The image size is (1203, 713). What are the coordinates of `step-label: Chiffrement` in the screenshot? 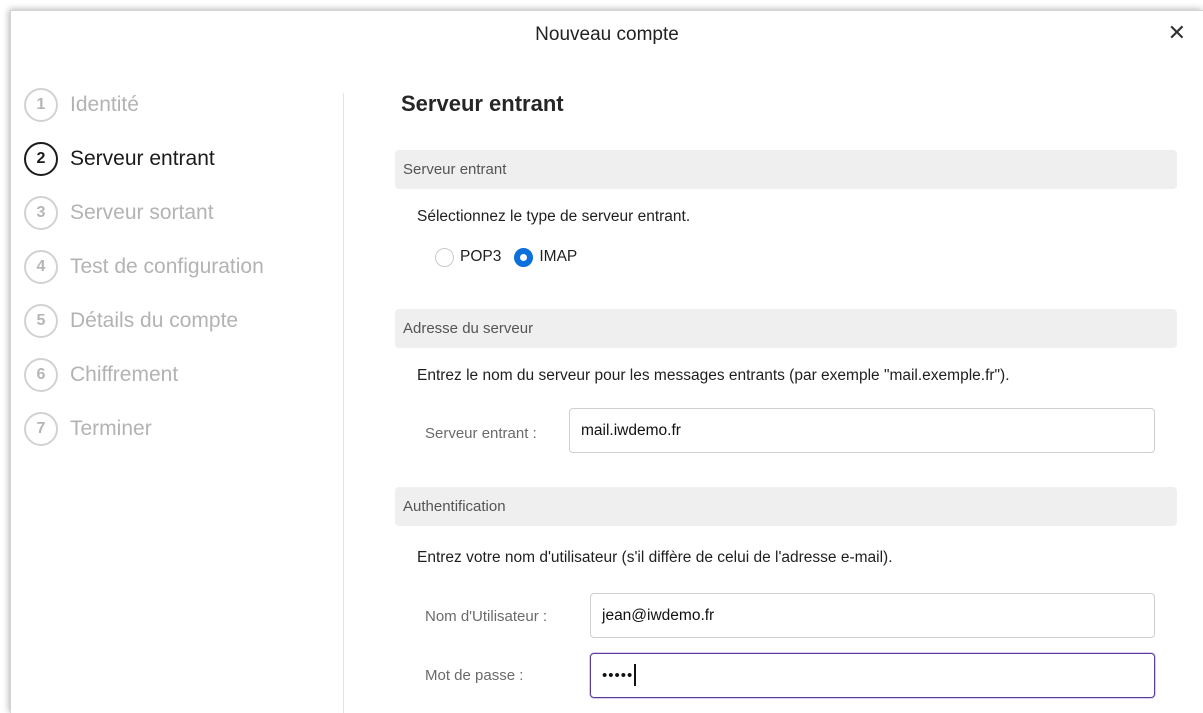 It's located at (124, 374).